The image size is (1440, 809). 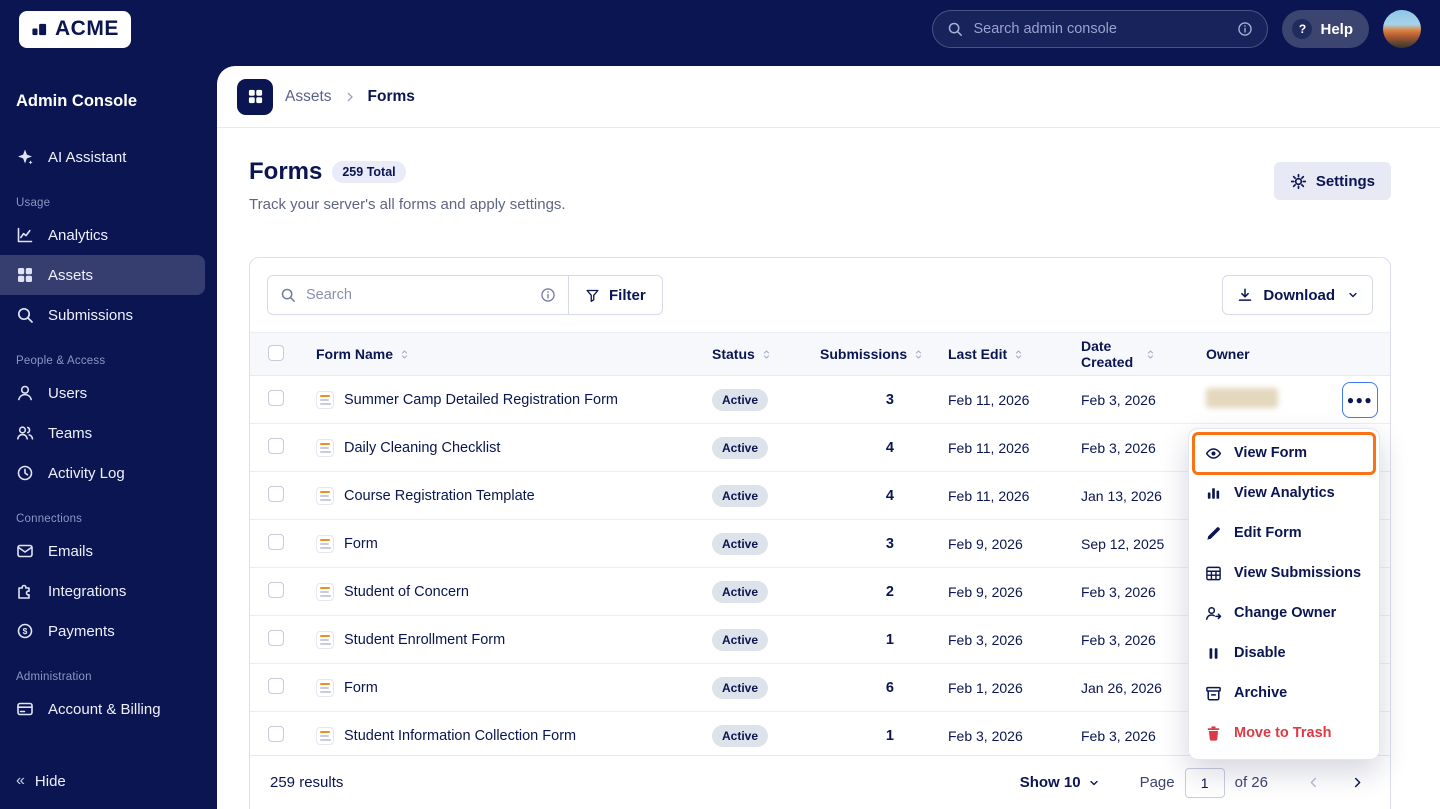 What do you see at coordinates (404, 354) in the screenshot?
I see `sort-icon` at bounding box center [404, 354].